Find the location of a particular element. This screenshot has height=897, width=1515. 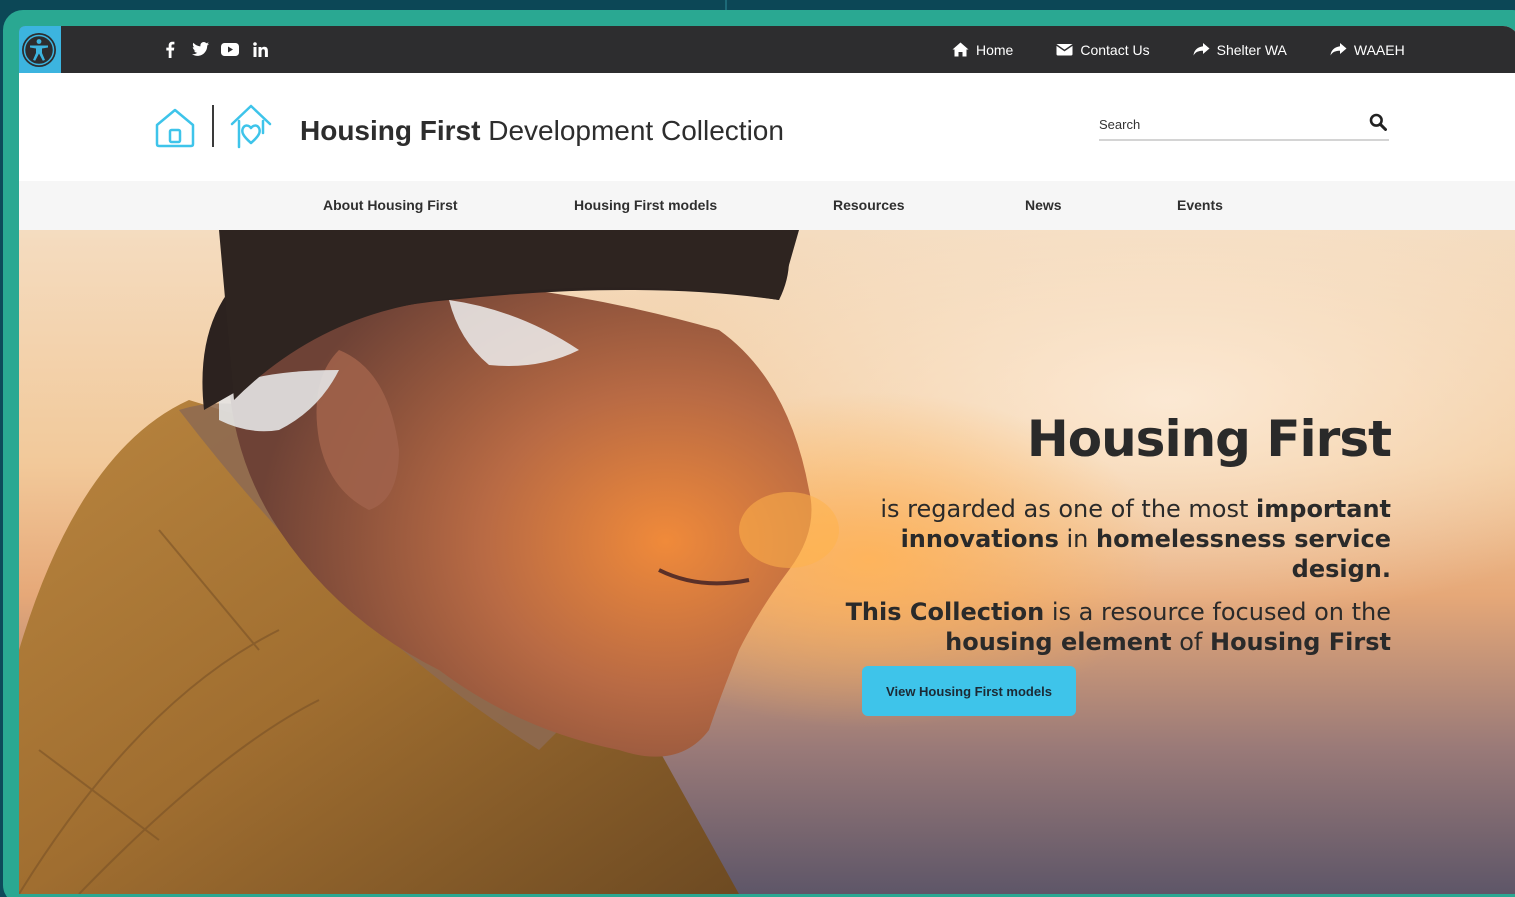

hero-p2-d: of is located at coordinates (1190, 642).